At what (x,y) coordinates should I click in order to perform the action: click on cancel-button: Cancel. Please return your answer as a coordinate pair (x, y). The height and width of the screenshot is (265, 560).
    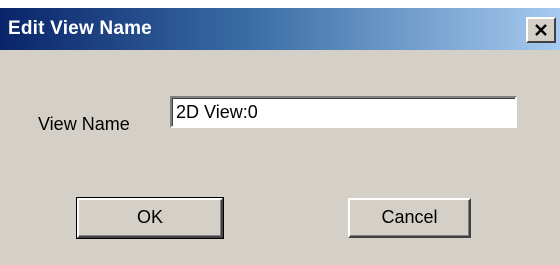
    Looking at the image, I should click on (409, 218).